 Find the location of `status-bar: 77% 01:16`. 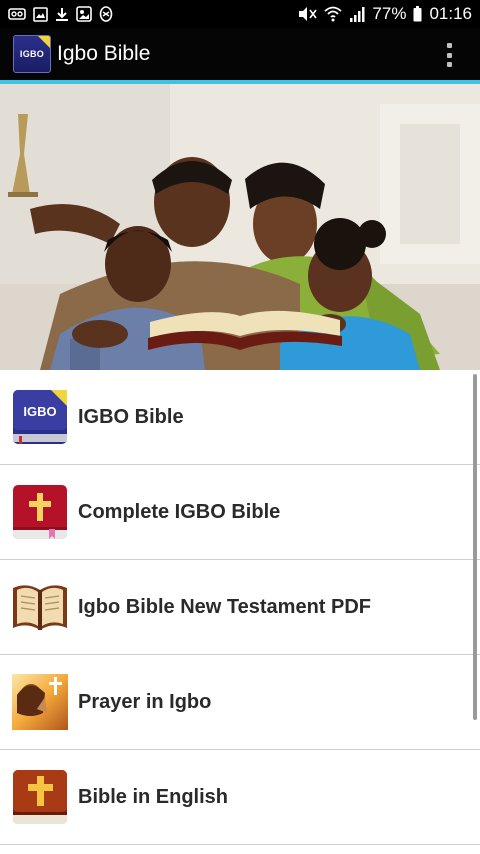

status-bar: 77% 01:16 is located at coordinates (240, 14).